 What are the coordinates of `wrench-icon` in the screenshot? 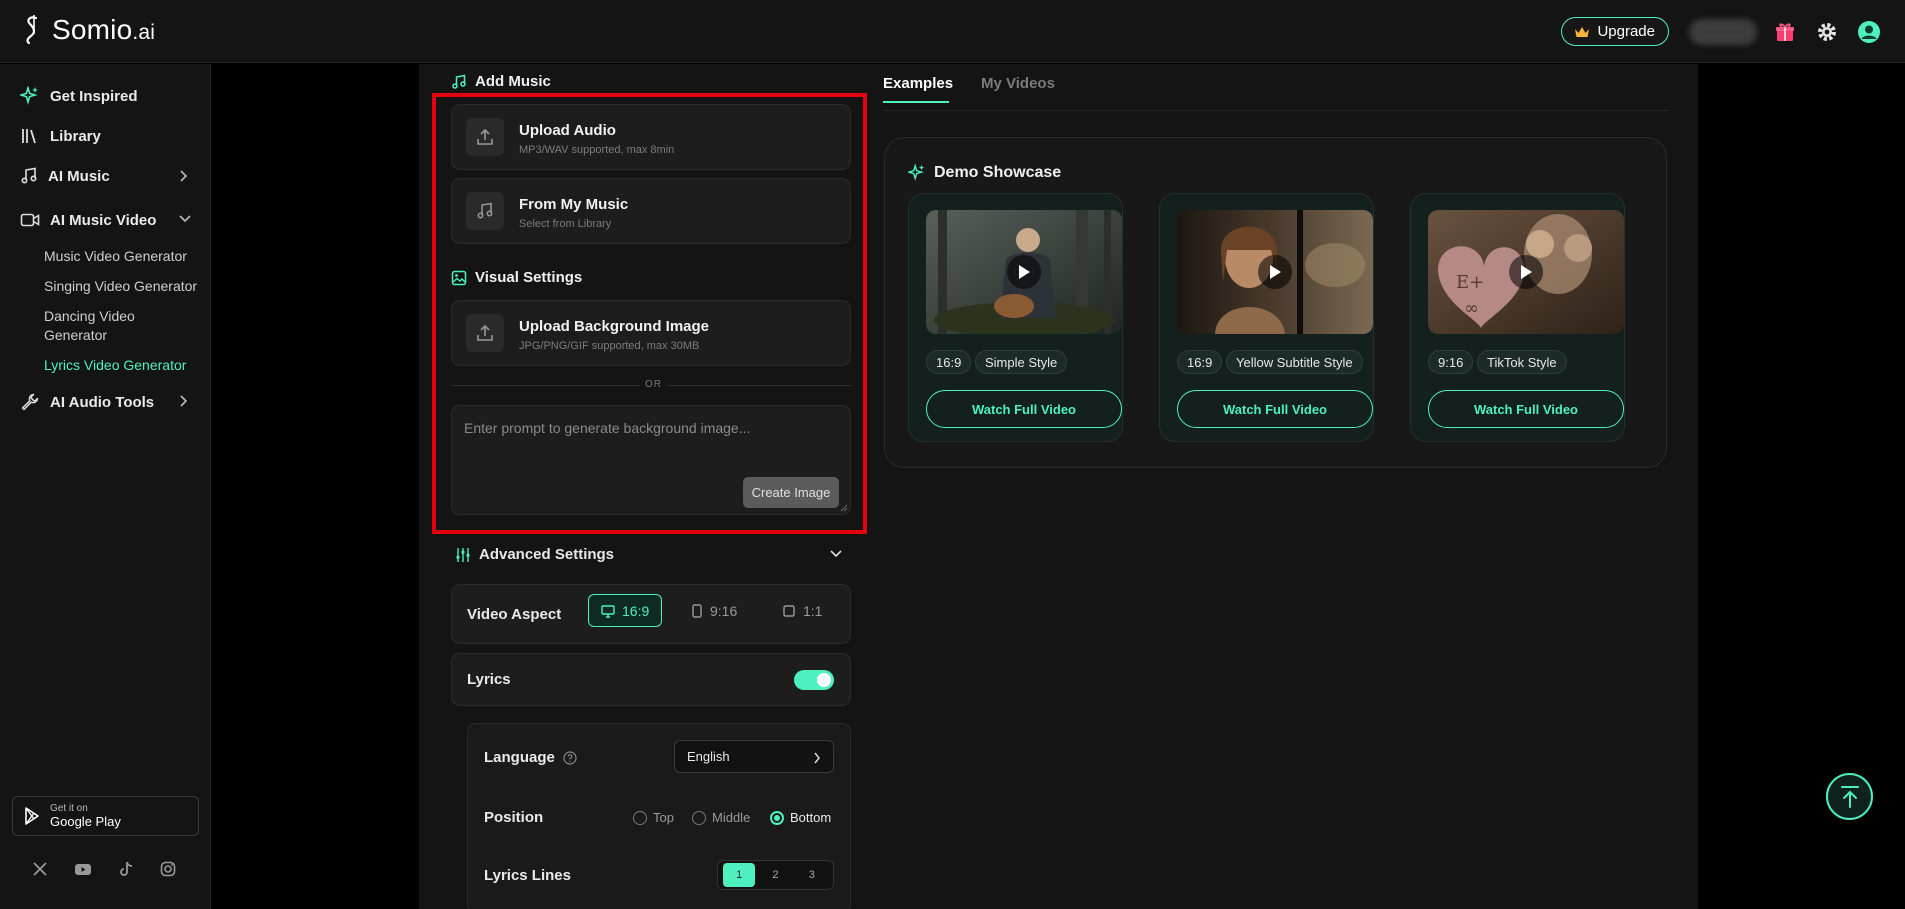 It's located at (30, 402).